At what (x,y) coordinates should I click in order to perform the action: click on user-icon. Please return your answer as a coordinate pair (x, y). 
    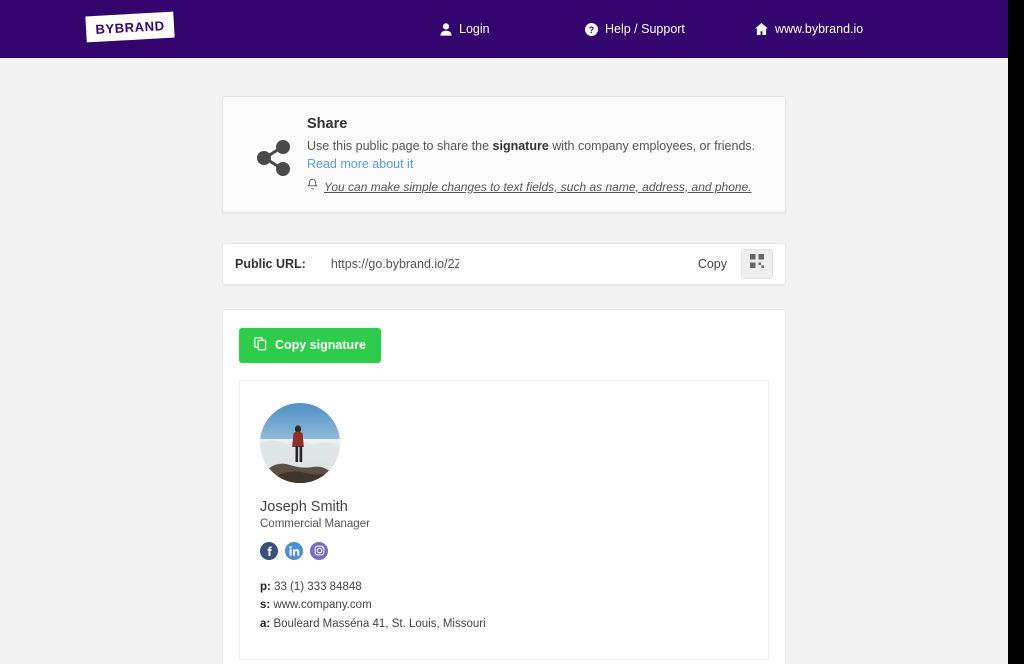
    Looking at the image, I should click on (446, 29).